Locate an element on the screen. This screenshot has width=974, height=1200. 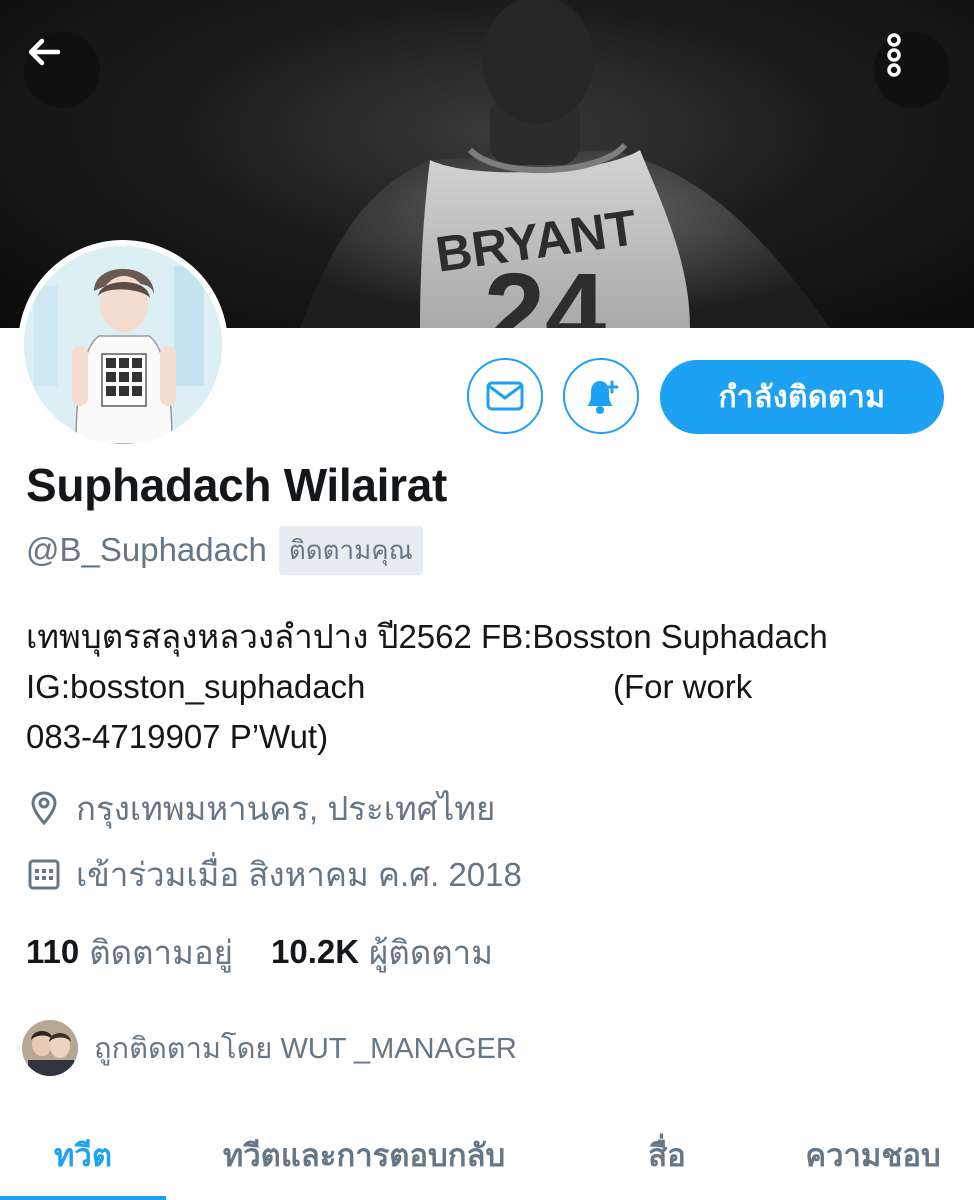
profile-tabs: ทวีต ทวีตและการตอบกลับ สื่อ ความชอบ is located at coordinates (487, 1155).